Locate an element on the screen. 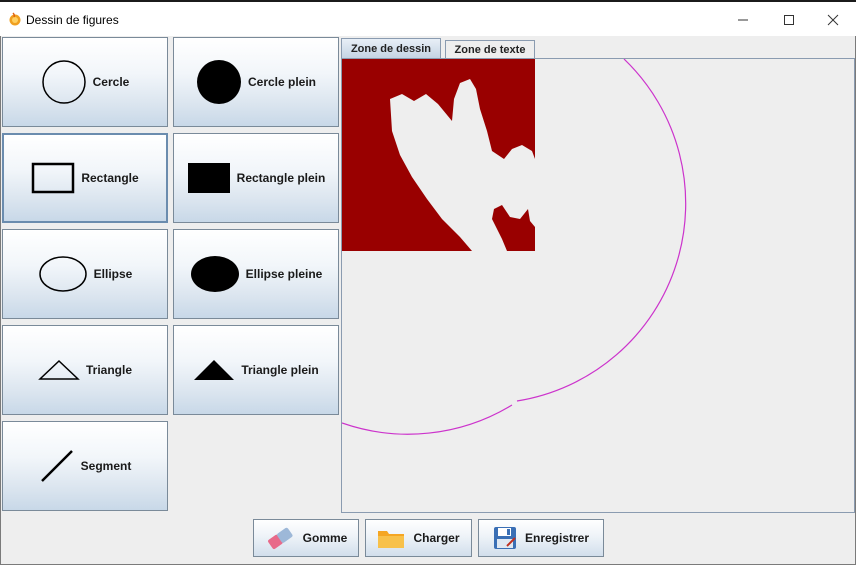 Image resolution: width=856 pixels, height=565 pixels. maximize-icon is located at coordinates (789, 20).